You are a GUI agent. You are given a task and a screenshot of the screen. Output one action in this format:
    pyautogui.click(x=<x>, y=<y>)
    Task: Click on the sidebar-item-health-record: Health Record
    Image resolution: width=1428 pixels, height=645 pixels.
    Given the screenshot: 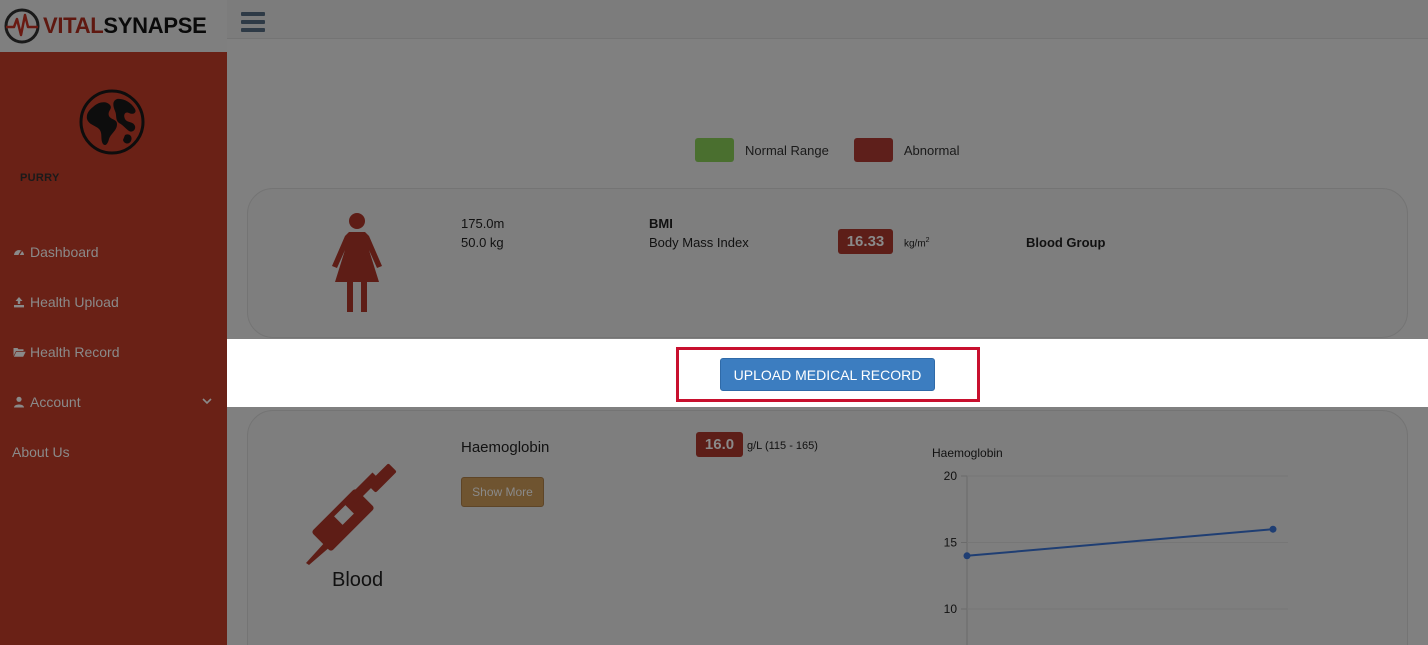 What is the action you would take?
    pyautogui.click(x=113, y=352)
    